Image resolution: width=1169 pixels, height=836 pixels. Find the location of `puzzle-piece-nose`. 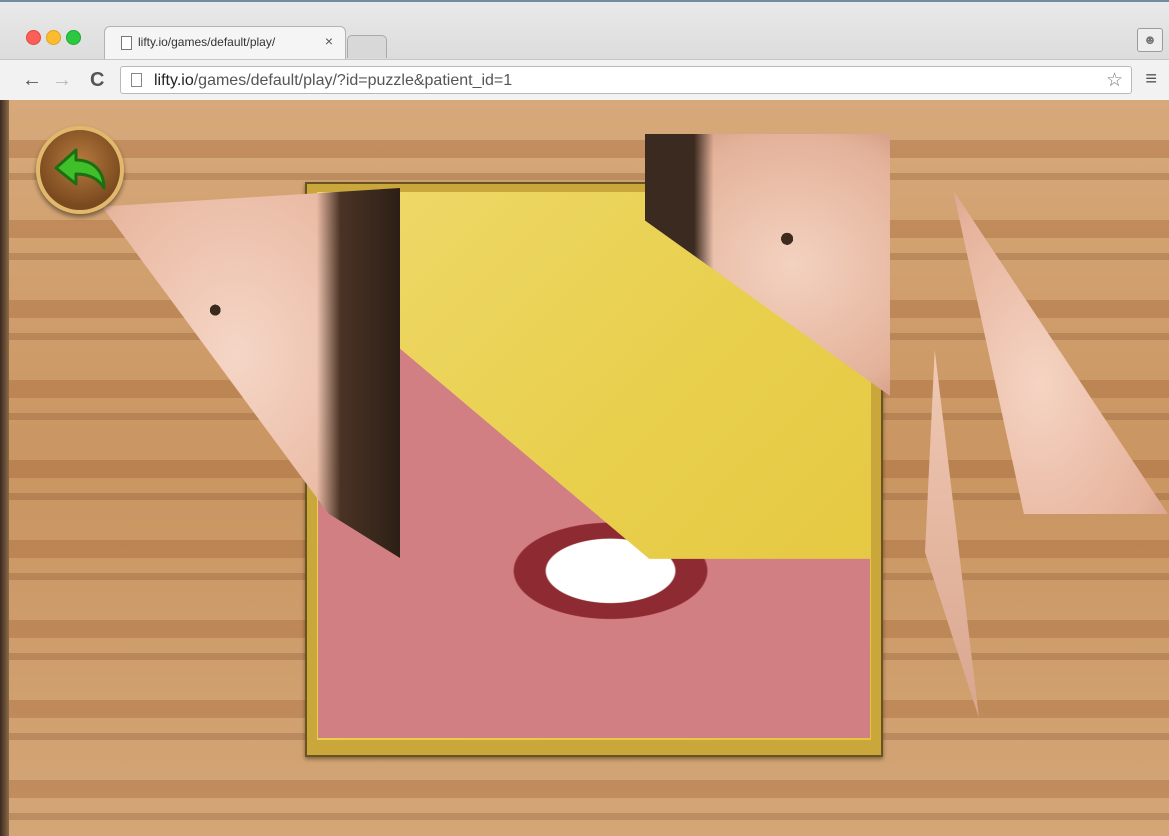

puzzle-piece-nose is located at coordinates (1060, 352).